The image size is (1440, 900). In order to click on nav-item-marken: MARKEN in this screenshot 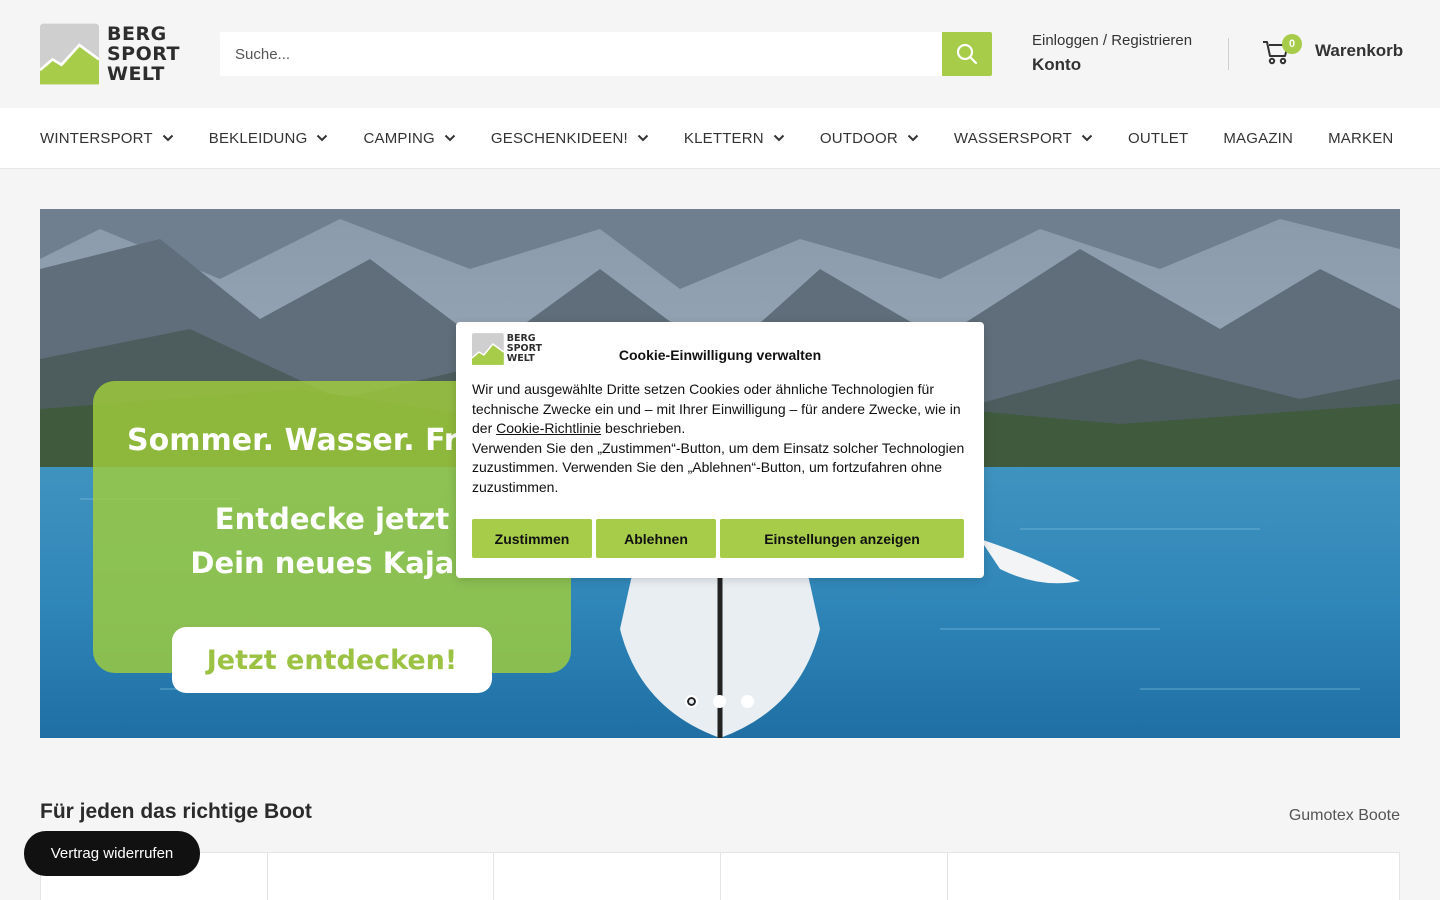, I will do `click(1360, 138)`.